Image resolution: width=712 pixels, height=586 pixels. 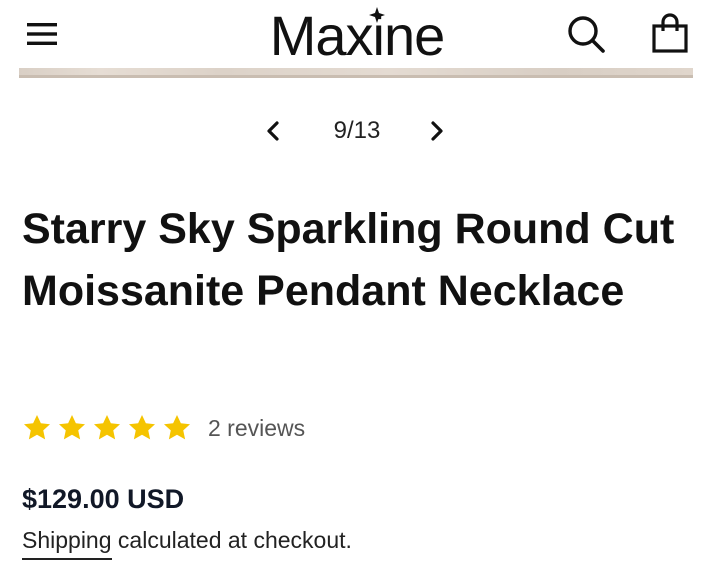 What do you see at coordinates (103, 499) in the screenshot?
I see `product-price: $129.00 USD` at bounding box center [103, 499].